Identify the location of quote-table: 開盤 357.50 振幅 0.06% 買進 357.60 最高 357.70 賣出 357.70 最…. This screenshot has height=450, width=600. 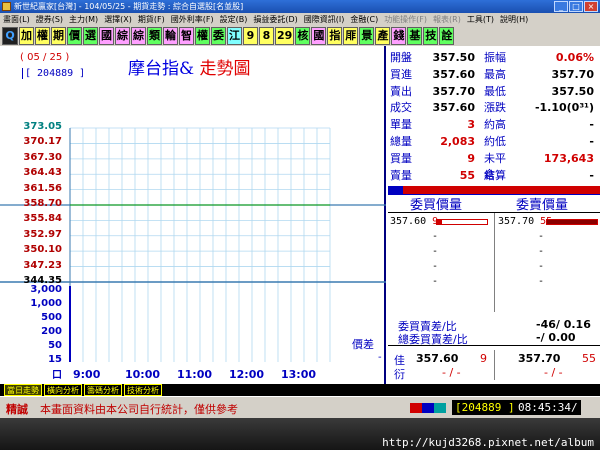
(494, 117).